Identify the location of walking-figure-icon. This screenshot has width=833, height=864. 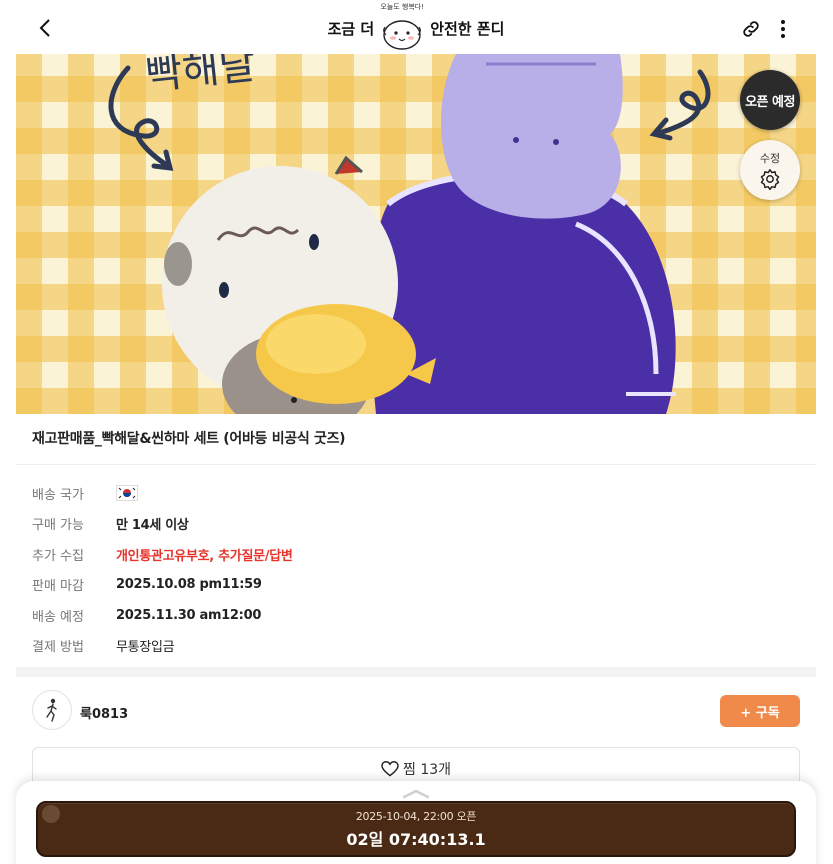
(51, 710).